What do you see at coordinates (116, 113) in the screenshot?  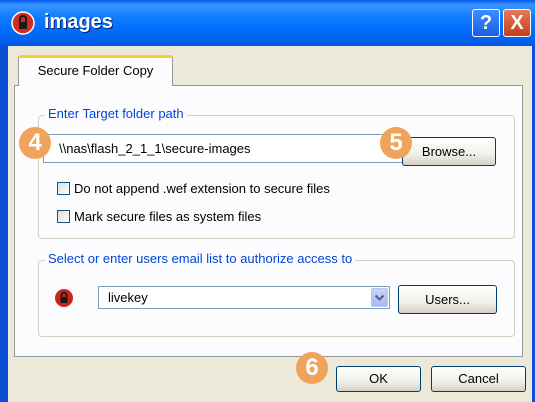 I see `target-folder-legend: Enter Target folder path` at bounding box center [116, 113].